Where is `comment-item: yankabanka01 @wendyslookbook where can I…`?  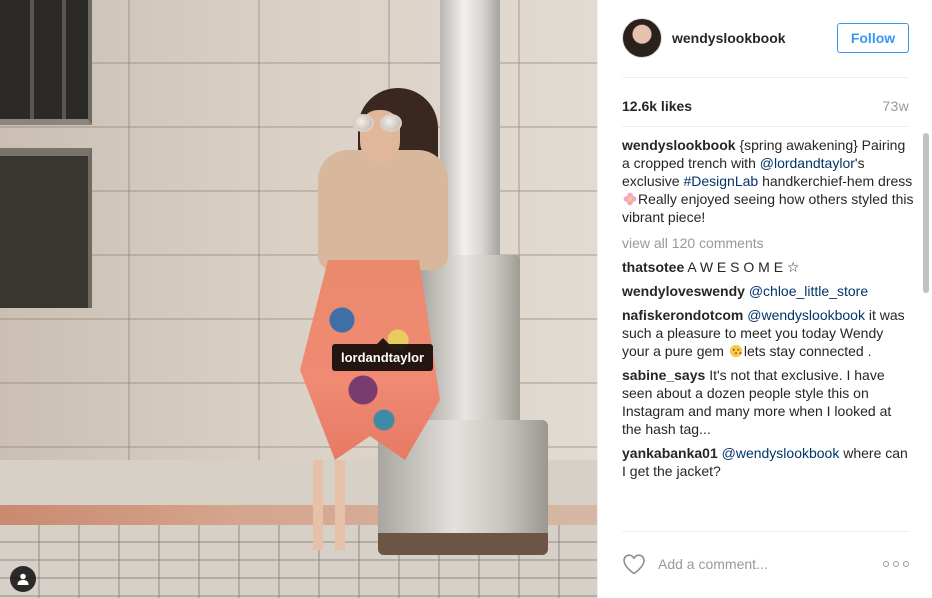 comment-item: yankabanka01 @wendyslookbook where can I… is located at coordinates (768, 462).